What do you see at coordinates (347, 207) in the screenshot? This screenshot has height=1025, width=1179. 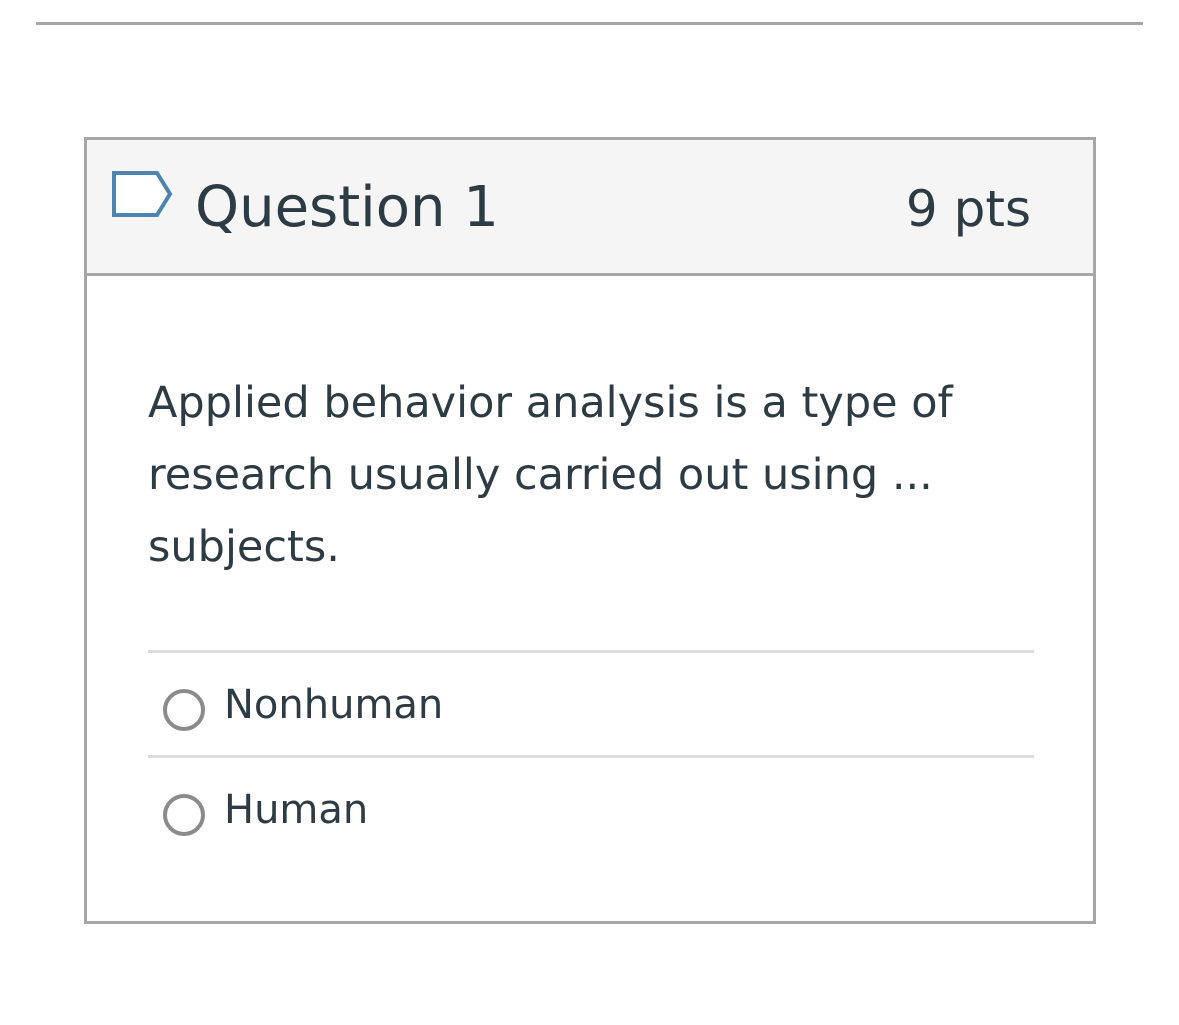 I see `question-title: Question 1` at bounding box center [347, 207].